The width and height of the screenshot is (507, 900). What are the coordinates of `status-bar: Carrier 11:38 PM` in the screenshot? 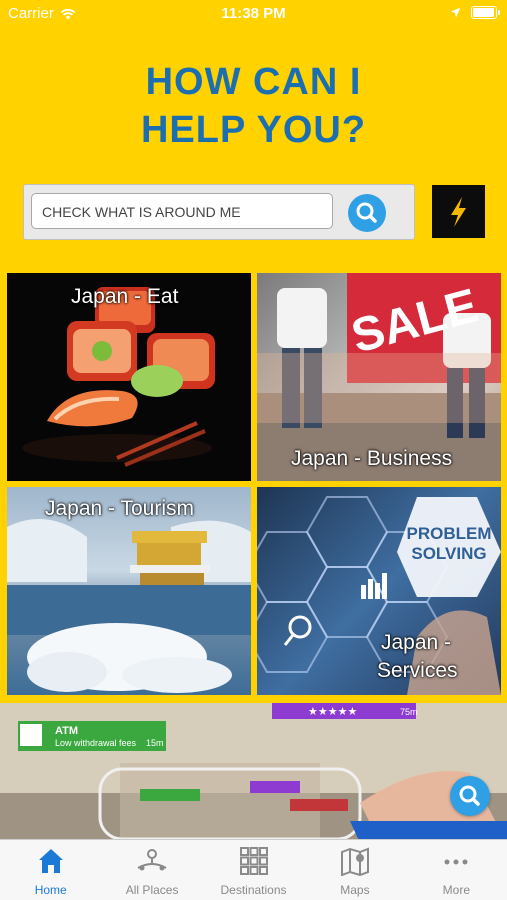 It's located at (253, 14).